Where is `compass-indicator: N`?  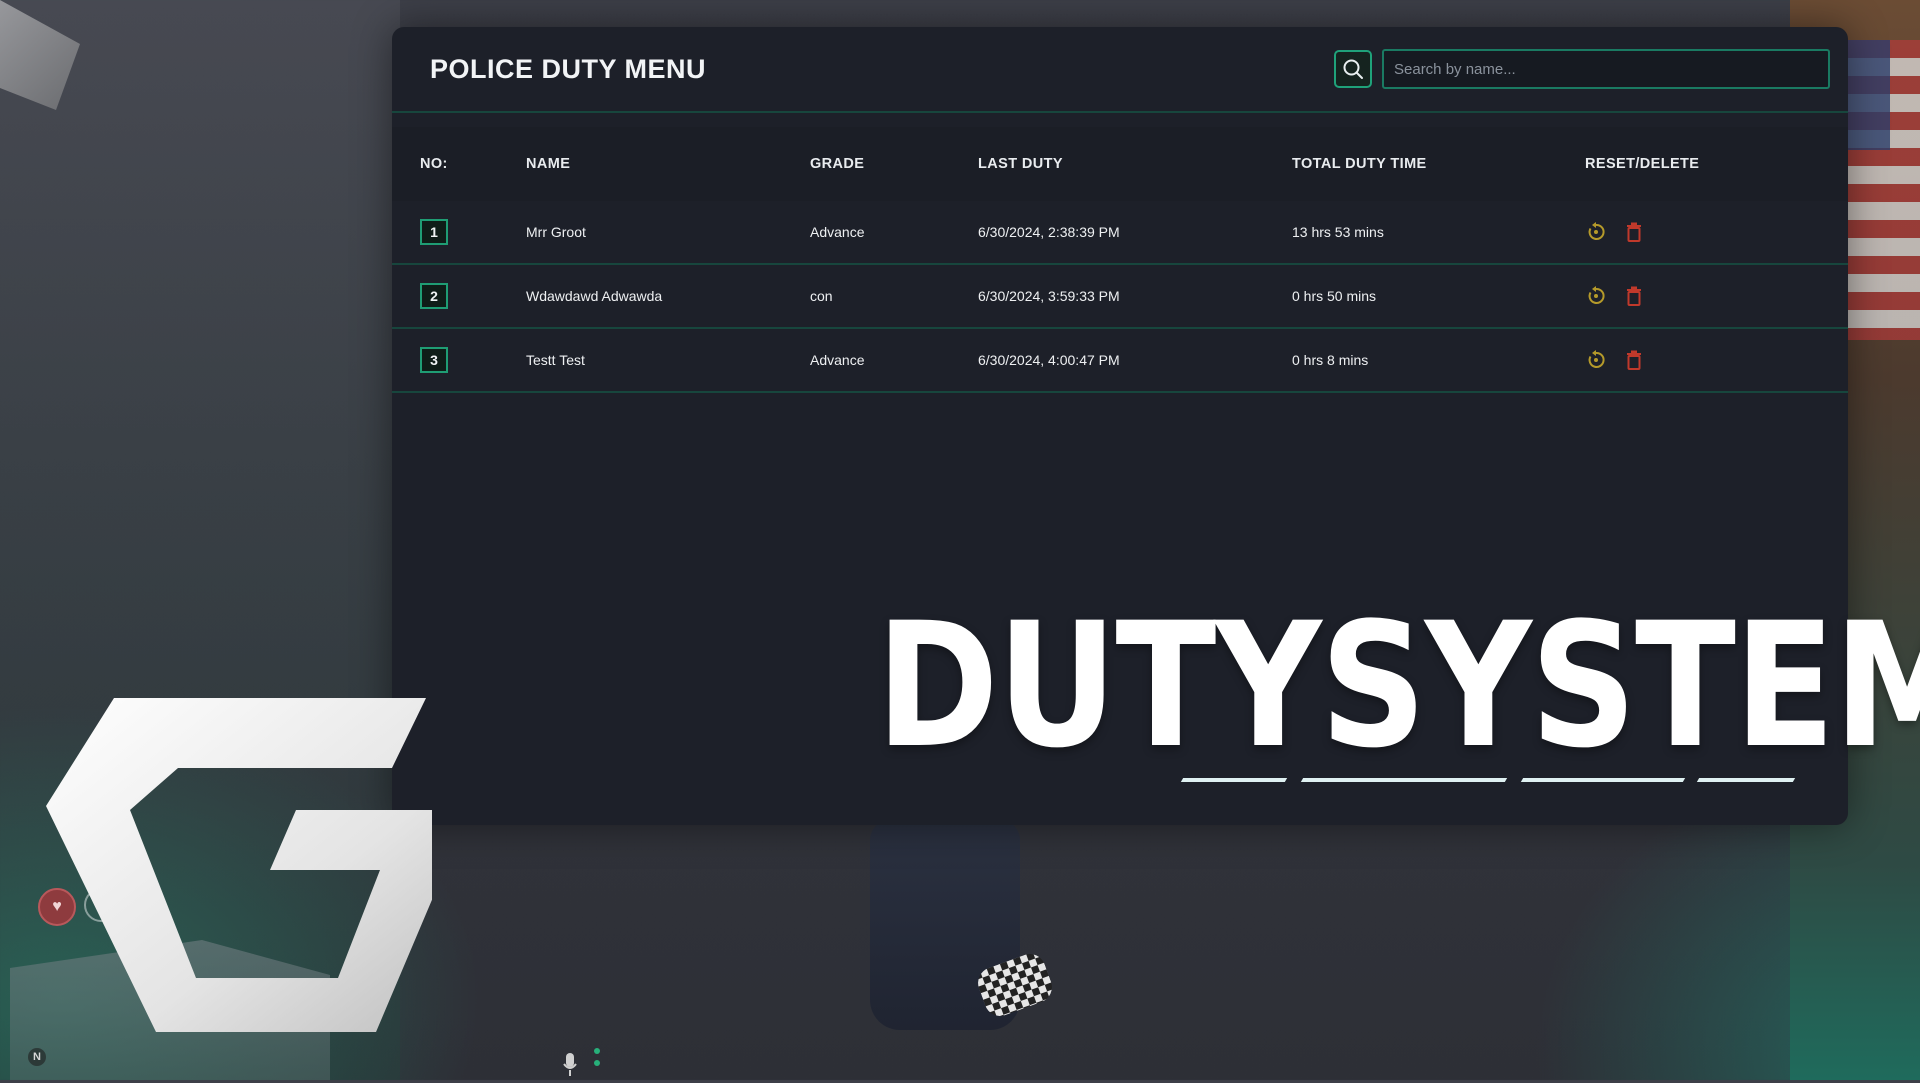
compass-indicator: N is located at coordinates (37, 1057).